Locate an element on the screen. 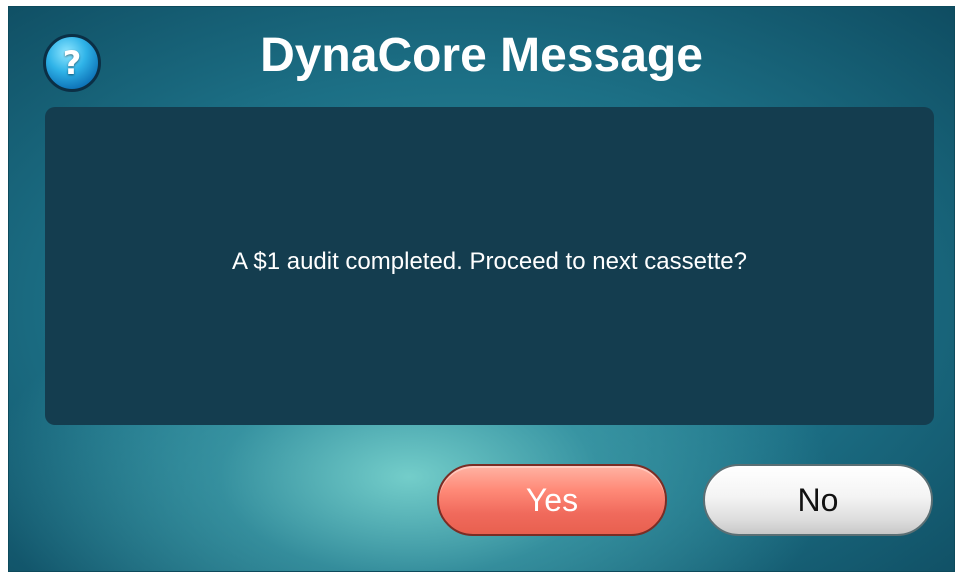  no-button-label: No is located at coordinates (818, 499).